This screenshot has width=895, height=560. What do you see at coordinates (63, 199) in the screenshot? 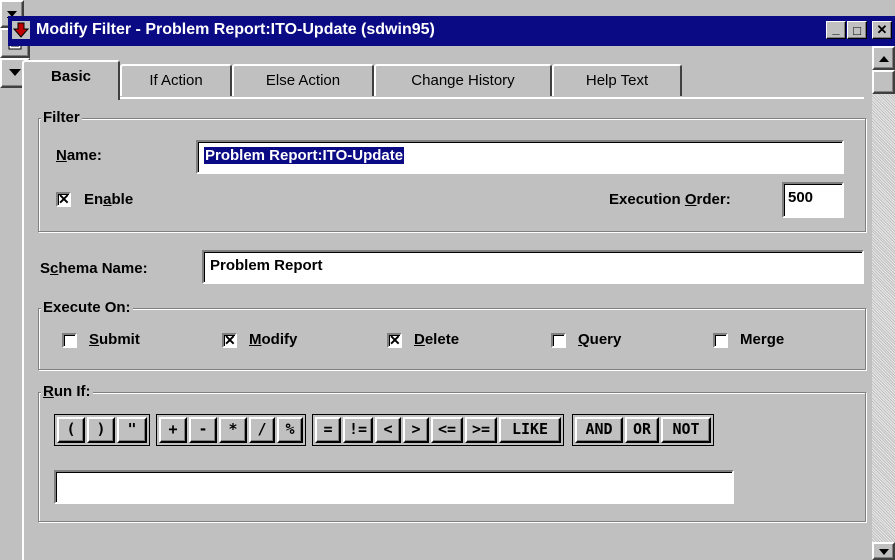
I see `enable-checkbox: ✕` at bounding box center [63, 199].